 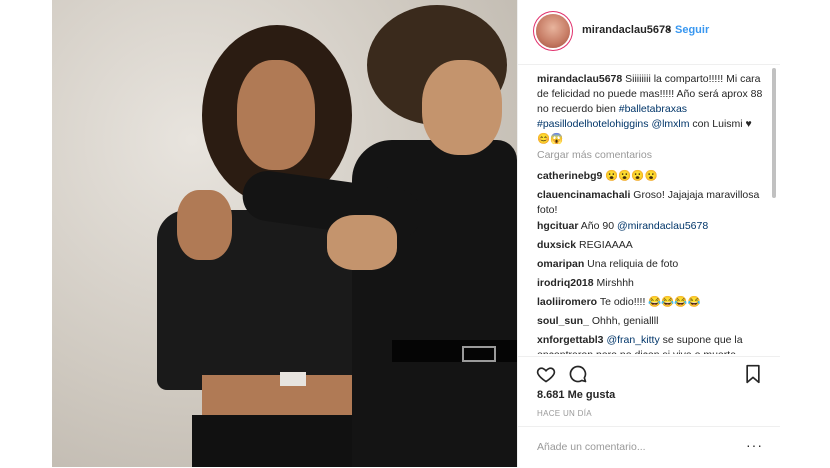 What do you see at coordinates (293, 379) in the screenshot?
I see `photo-cuff` at bounding box center [293, 379].